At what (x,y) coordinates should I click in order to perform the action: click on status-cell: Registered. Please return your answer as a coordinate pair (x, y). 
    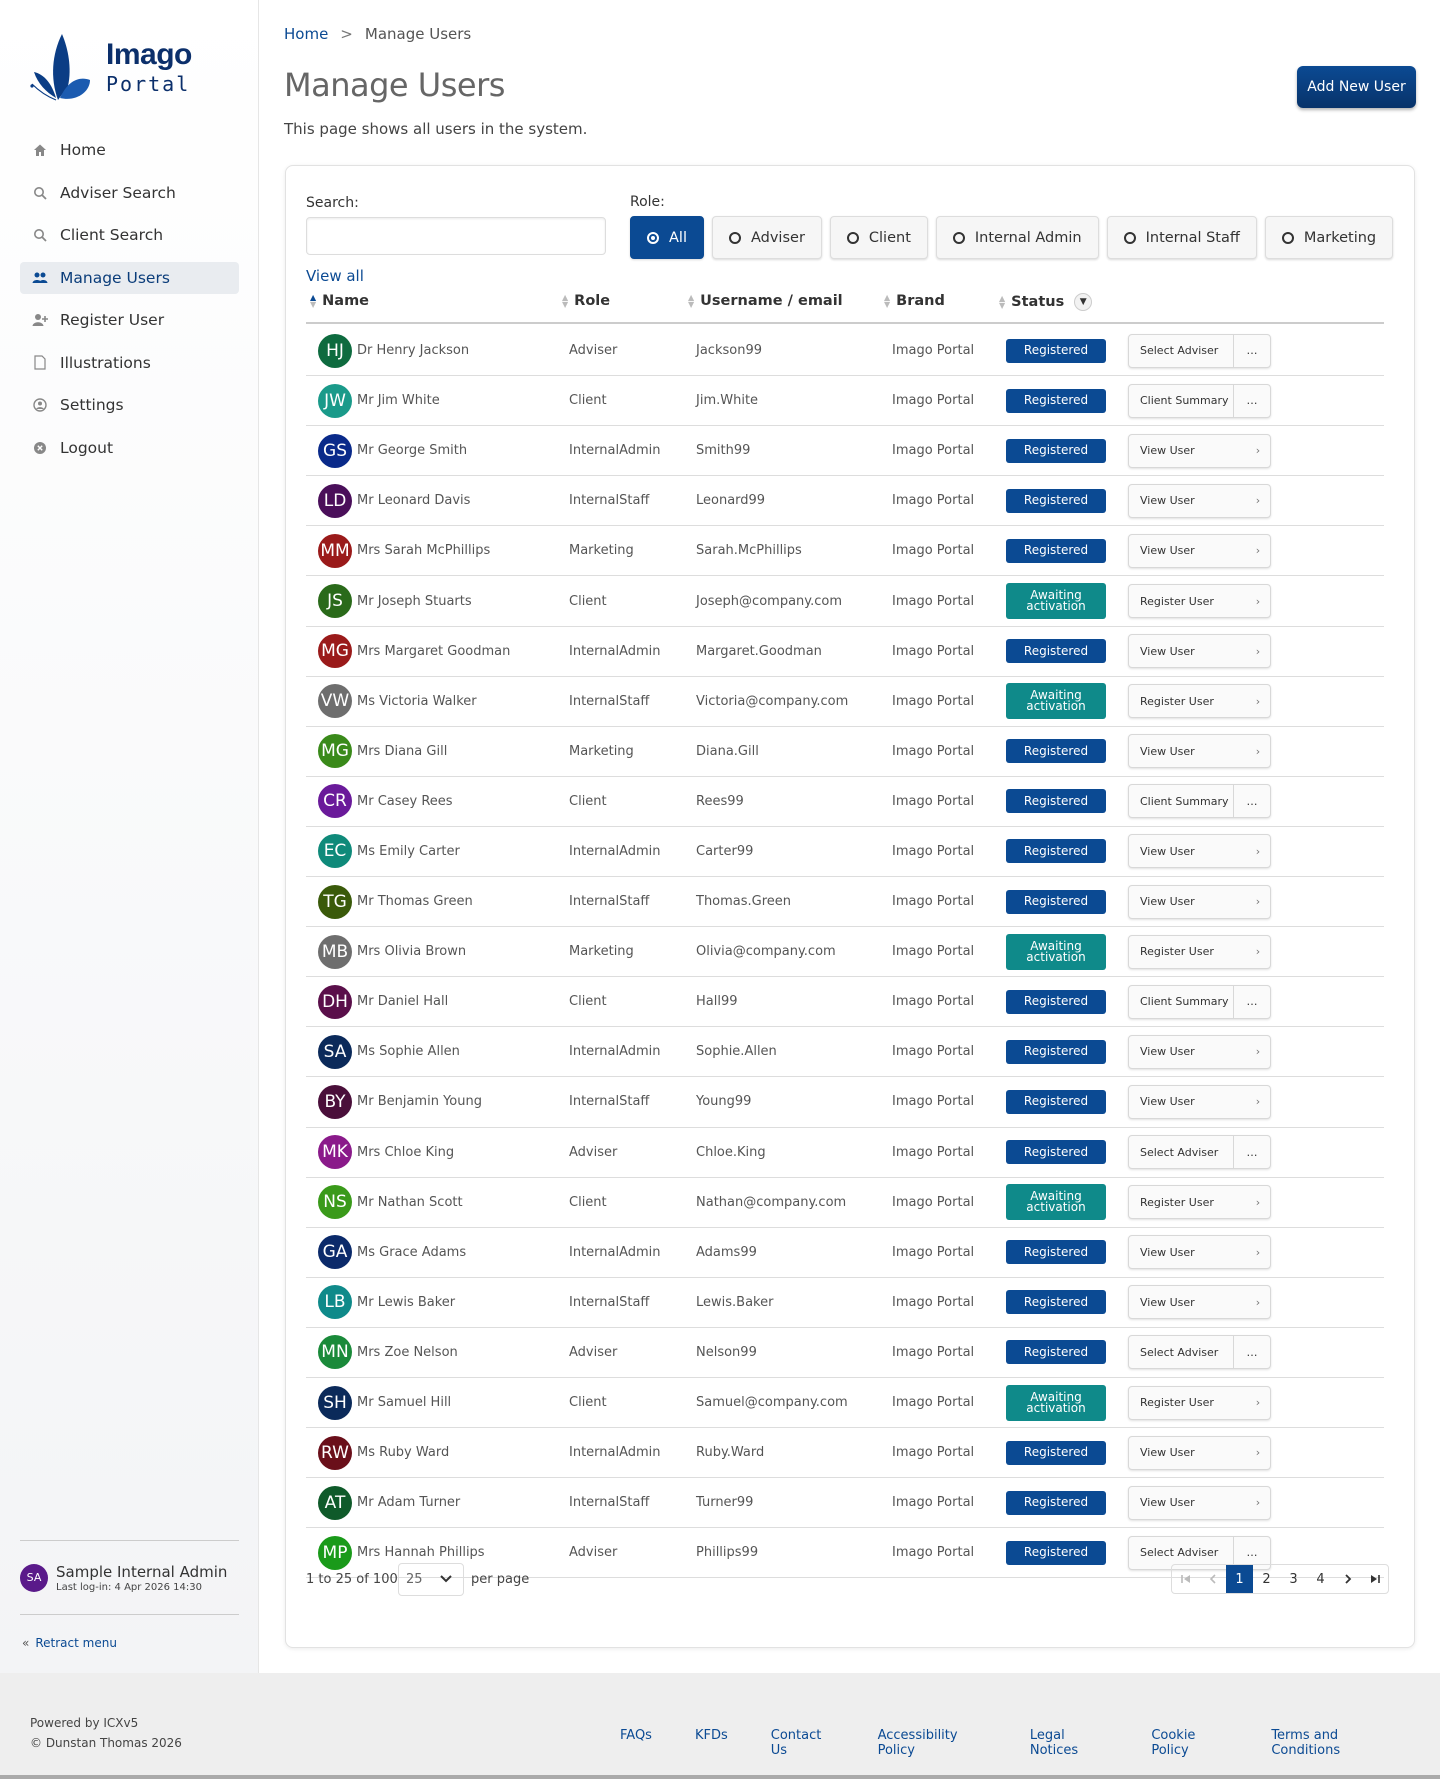
    Looking at the image, I should click on (1056, 1352).